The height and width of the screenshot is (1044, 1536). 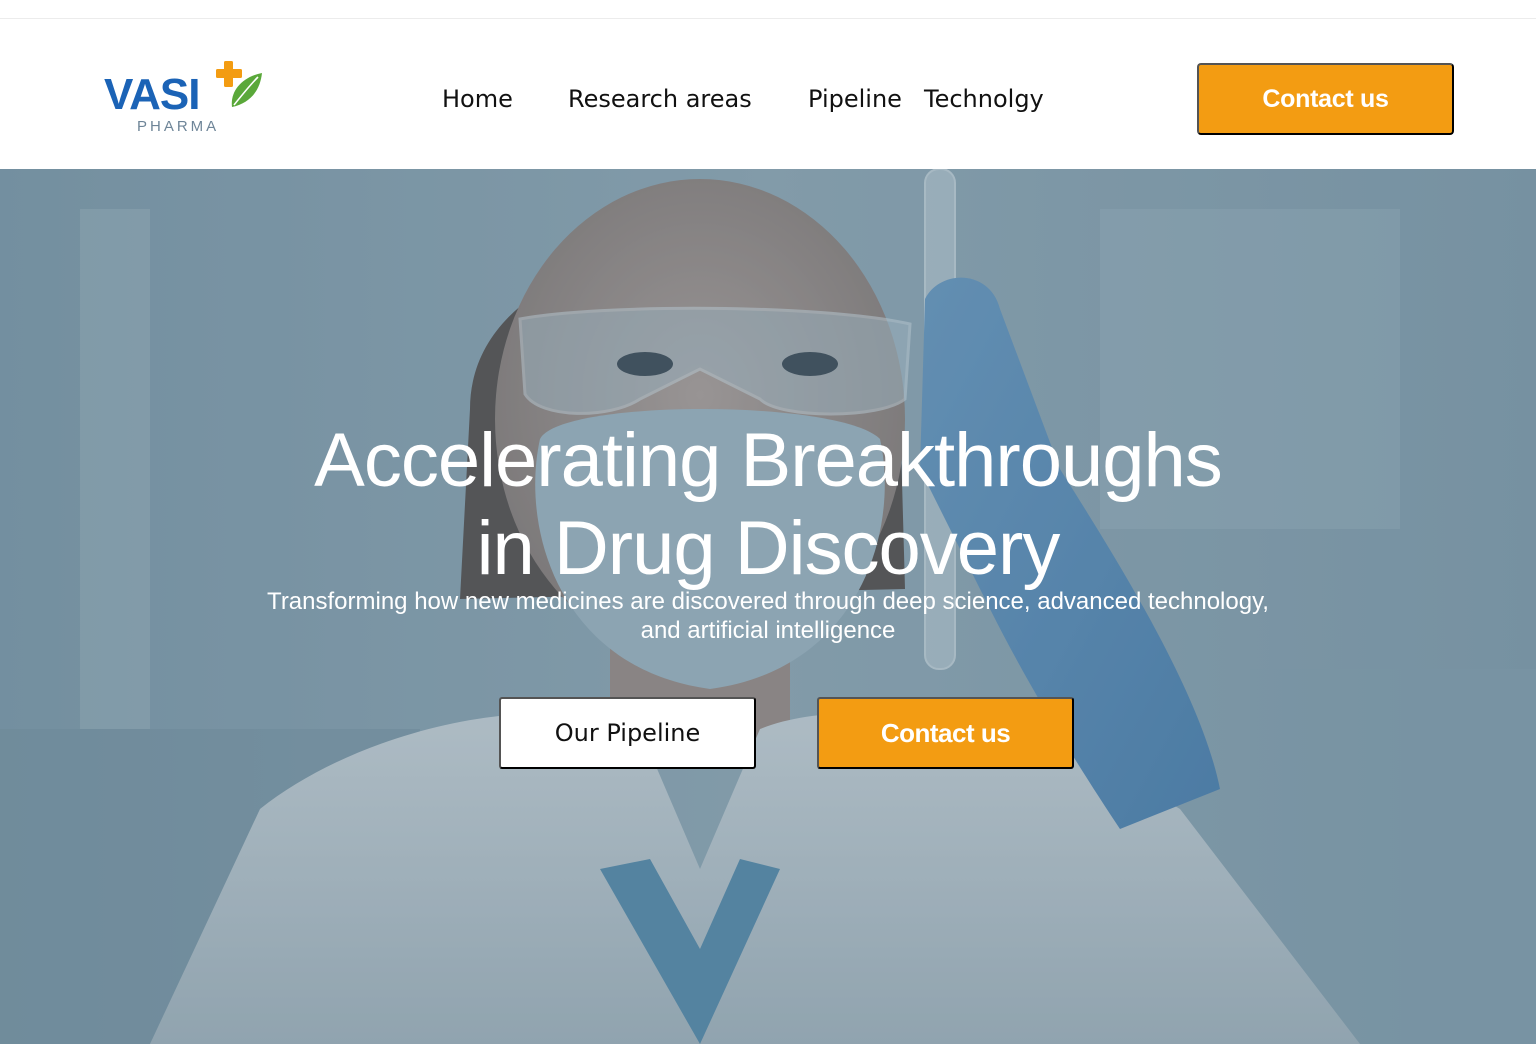 What do you see at coordinates (239, 84) in the screenshot?
I see `cross-leaf-icon` at bounding box center [239, 84].